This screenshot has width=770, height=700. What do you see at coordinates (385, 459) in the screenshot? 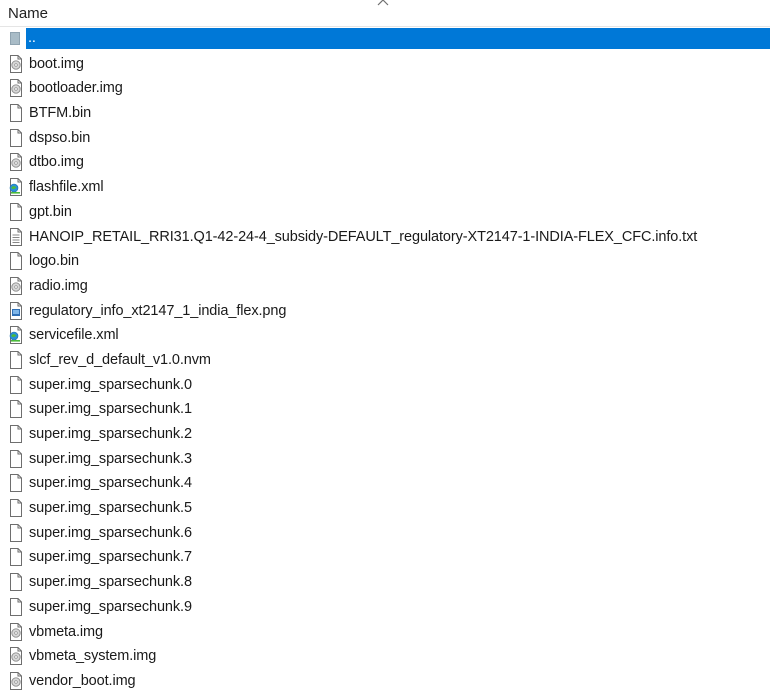
I see `file-row: super.img_sparsechunk.3` at bounding box center [385, 459].